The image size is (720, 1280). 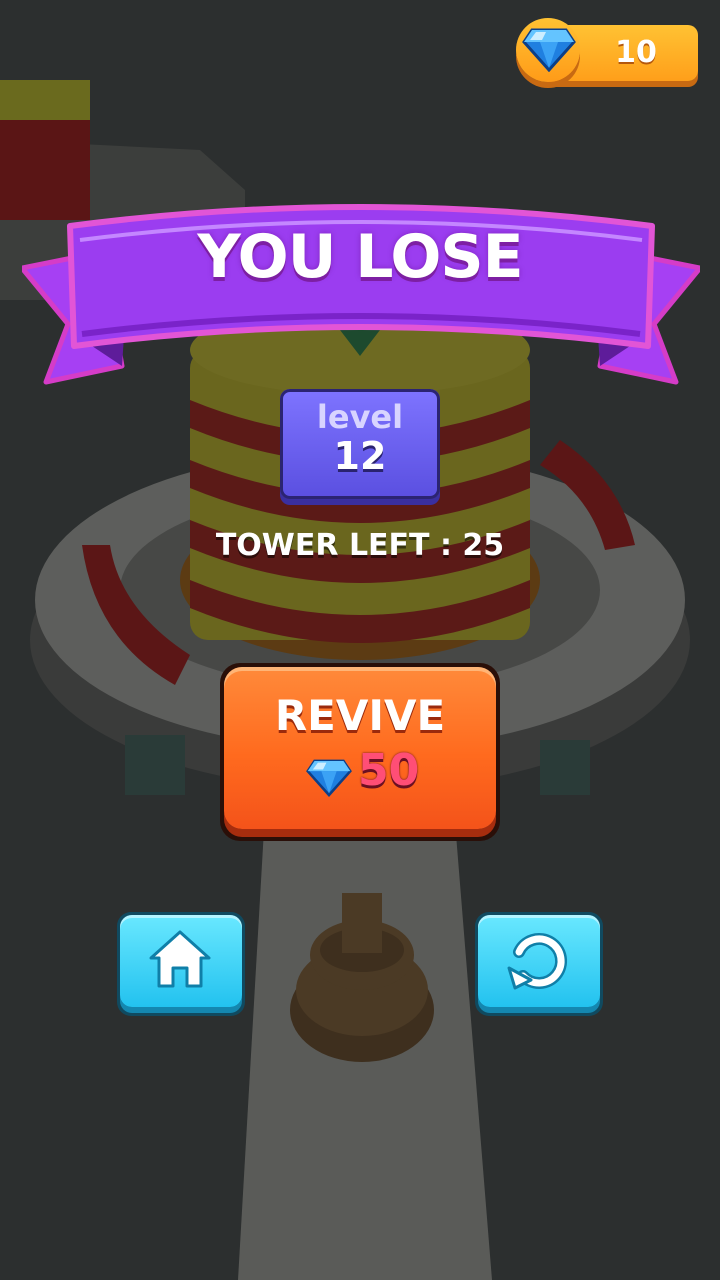 I want to click on restart-button, so click(x=539, y=964).